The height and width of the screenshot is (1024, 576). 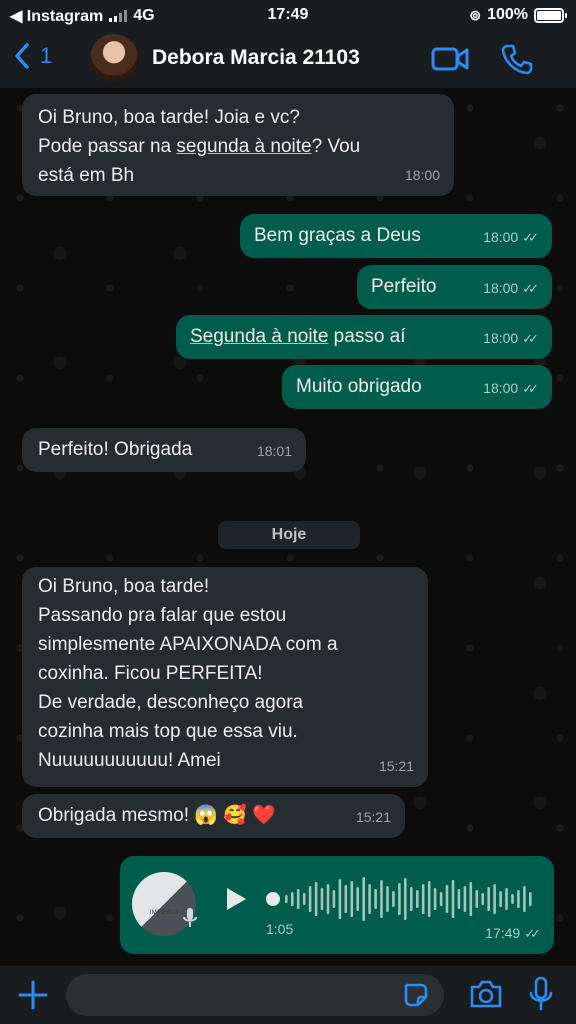 I want to click on battery-percent: 100%, so click(x=507, y=14).